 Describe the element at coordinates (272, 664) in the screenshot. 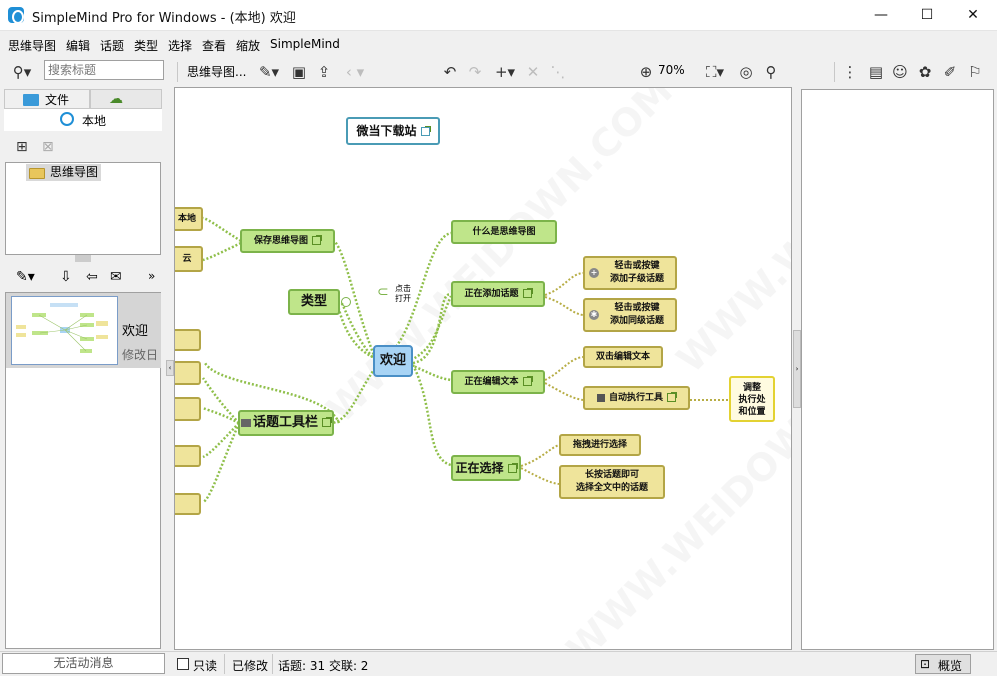

I see `status-separator` at that location.